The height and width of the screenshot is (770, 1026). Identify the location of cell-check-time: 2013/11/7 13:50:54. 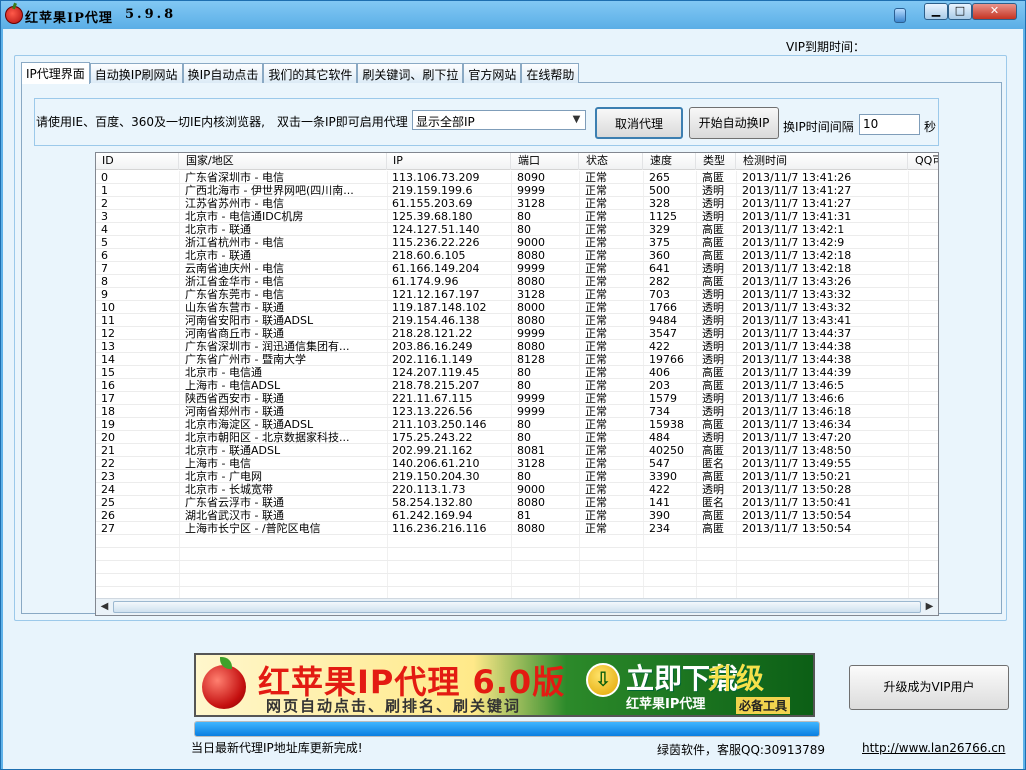
(797, 528).